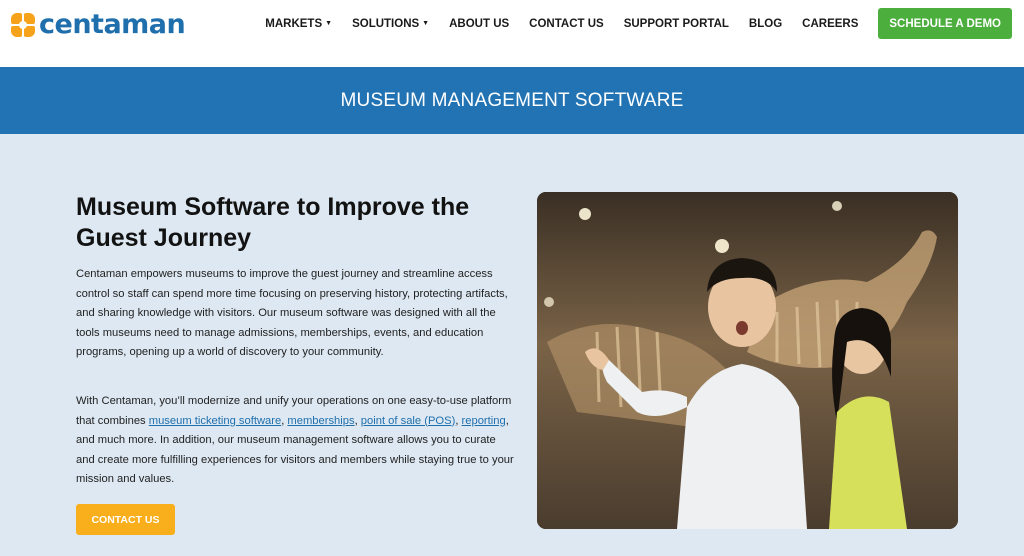  I want to click on centaman-logo: centaman, so click(98, 24).